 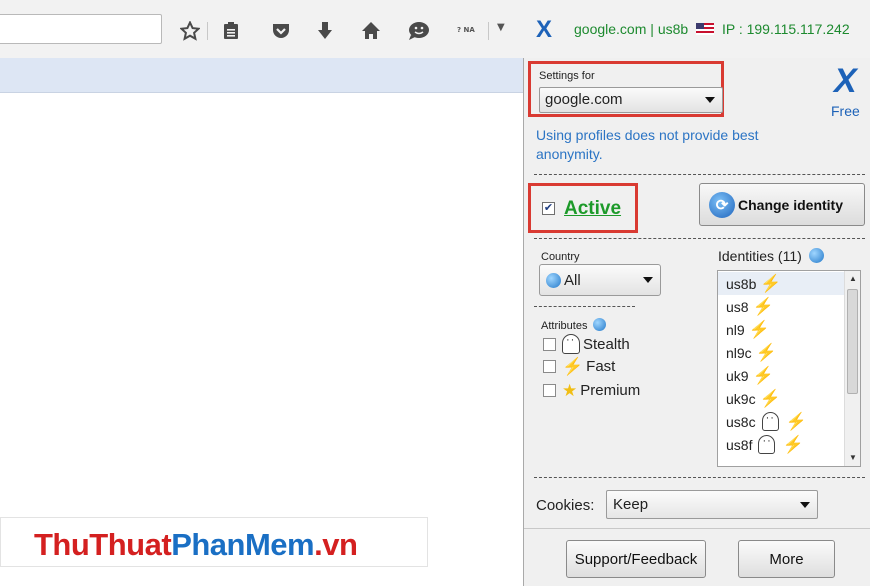 What do you see at coordinates (572, 280) in the screenshot?
I see `country-value: All` at bounding box center [572, 280].